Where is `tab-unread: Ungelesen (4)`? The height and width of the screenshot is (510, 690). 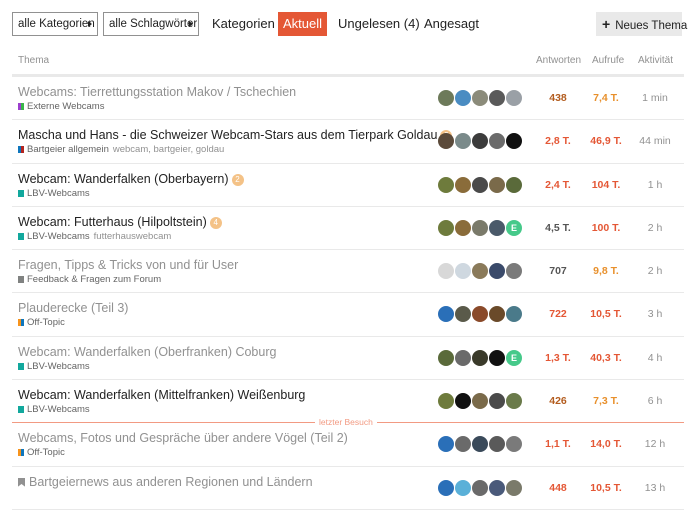 tab-unread: Ungelesen (4) is located at coordinates (379, 24).